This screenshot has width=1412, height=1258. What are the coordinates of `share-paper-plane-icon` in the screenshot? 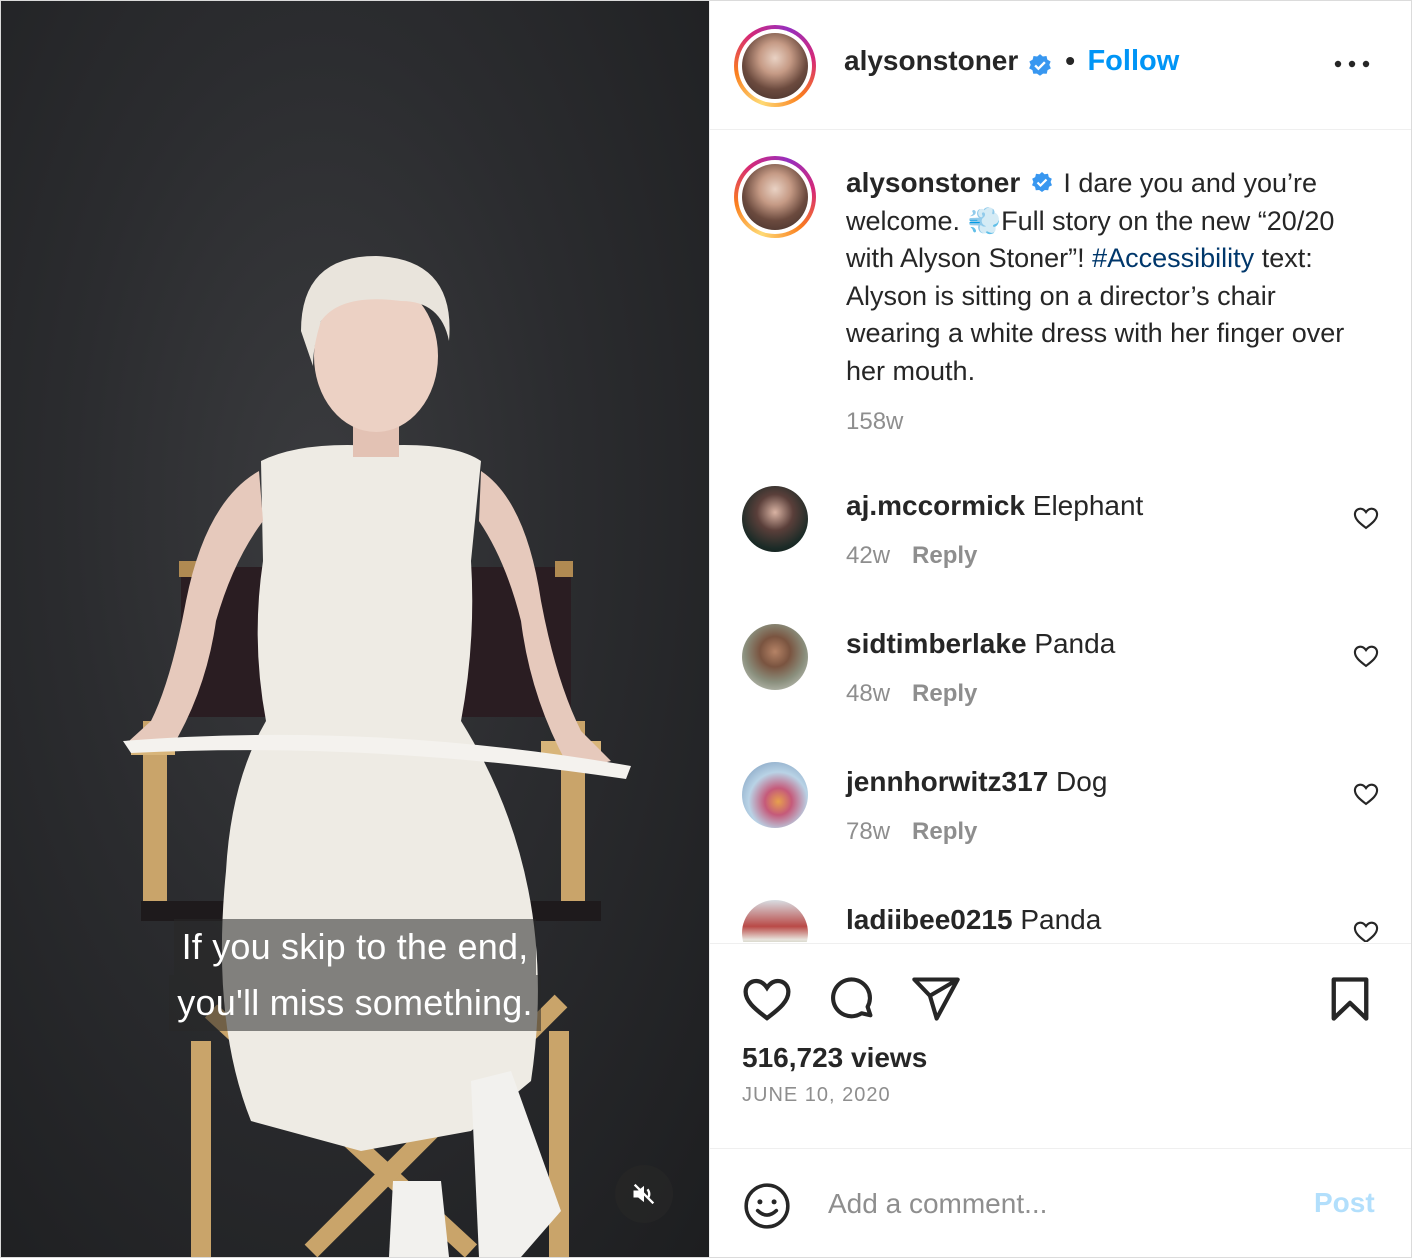 It's located at (936, 999).